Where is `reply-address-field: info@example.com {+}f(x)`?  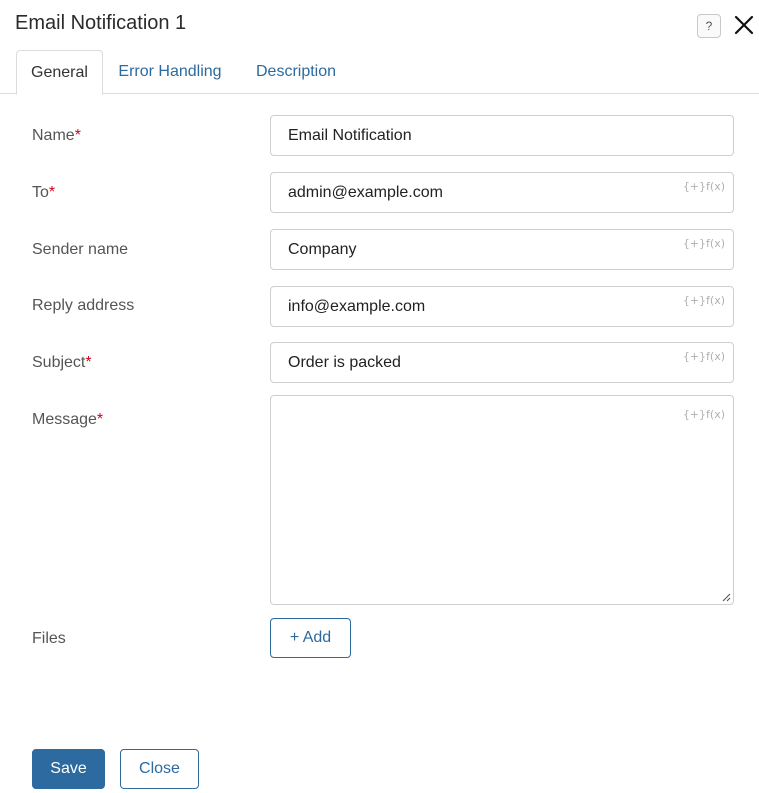 reply-address-field: info@example.com {+}f(x) is located at coordinates (502, 306).